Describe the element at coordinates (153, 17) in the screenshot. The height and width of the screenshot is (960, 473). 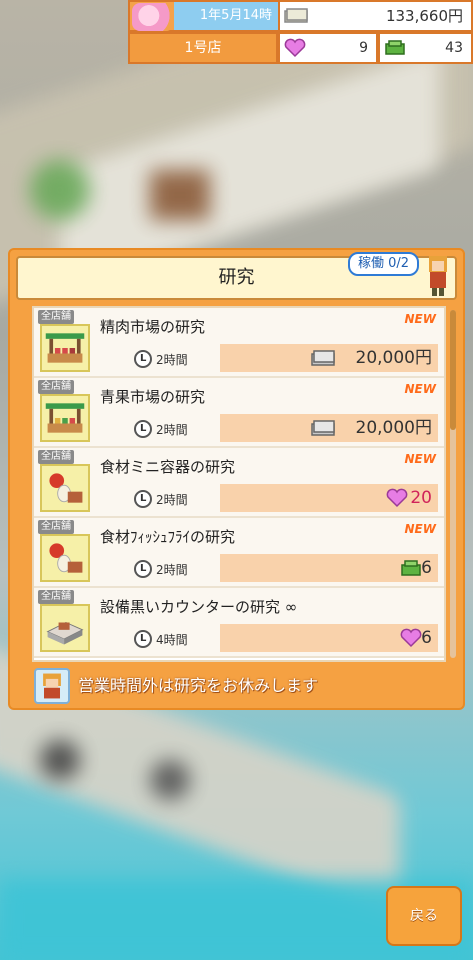
I see `cherry-blossom-icon` at that location.